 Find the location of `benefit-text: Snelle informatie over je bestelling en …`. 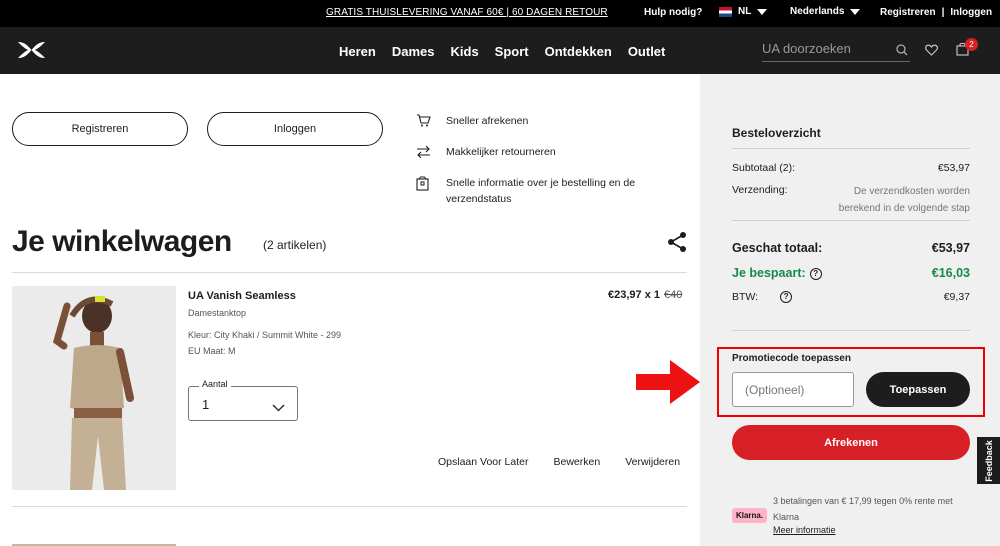

benefit-text: Snelle informatie over je bestelling en … is located at coordinates (541, 191).